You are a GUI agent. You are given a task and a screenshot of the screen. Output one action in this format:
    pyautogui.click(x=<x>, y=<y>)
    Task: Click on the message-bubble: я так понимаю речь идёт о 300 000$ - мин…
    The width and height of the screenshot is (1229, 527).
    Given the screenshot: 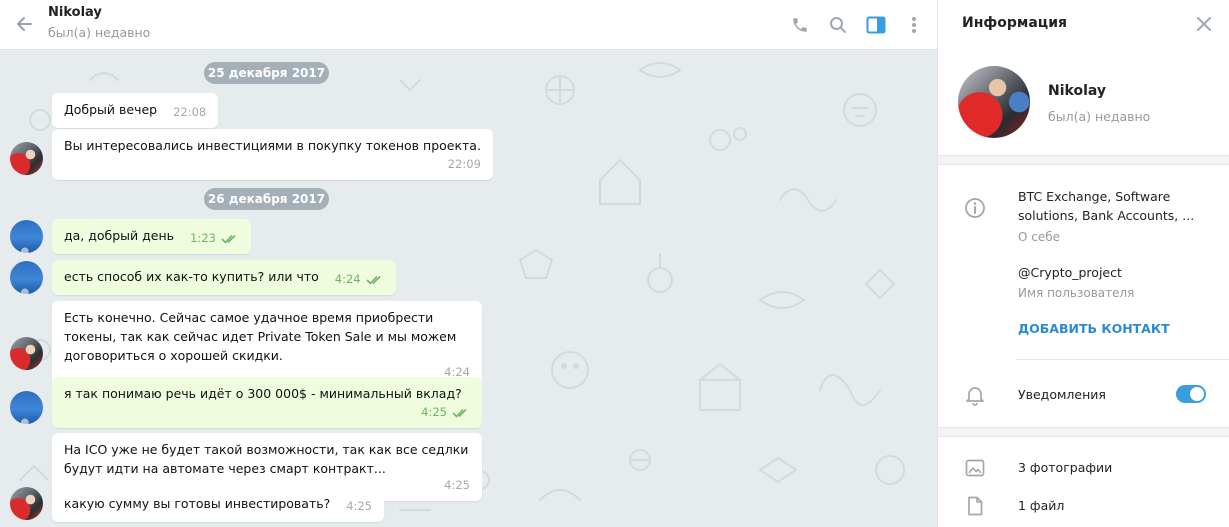 What is the action you would take?
    pyautogui.click(x=267, y=402)
    